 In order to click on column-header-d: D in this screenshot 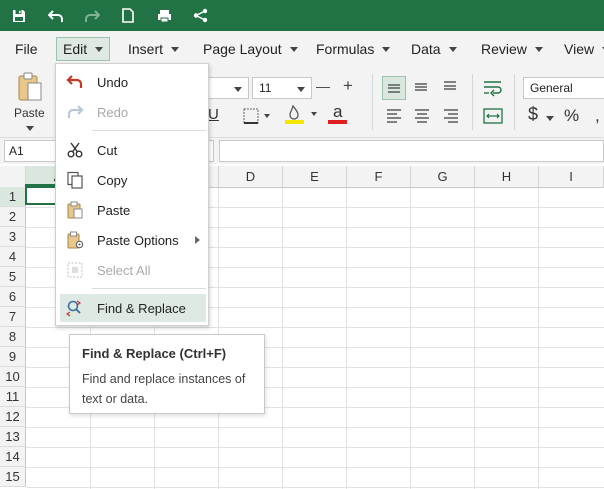, I will do `click(251, 177)`.